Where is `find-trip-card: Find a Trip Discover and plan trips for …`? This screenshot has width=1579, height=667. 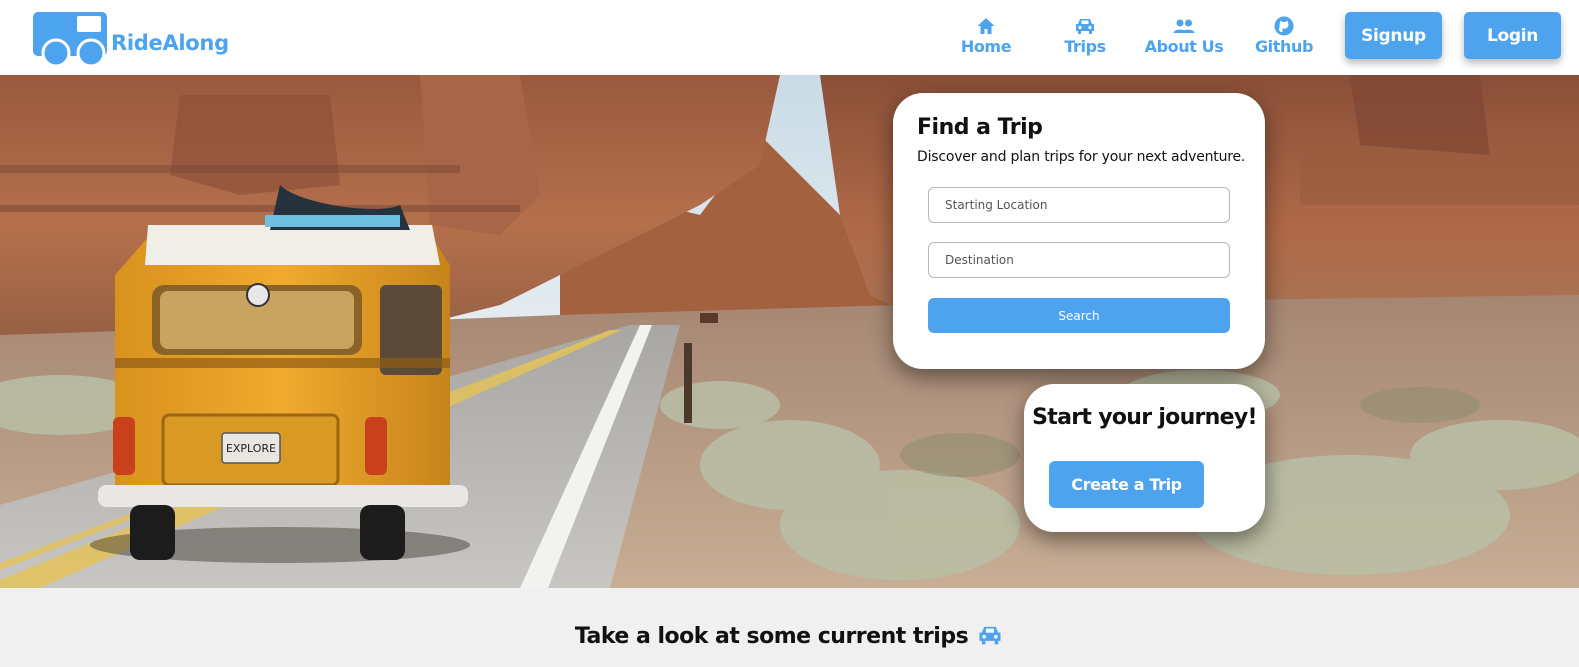 find-trip-card: Find a Trip Discover and plan trips for … is located at coordinates (1079, 231).